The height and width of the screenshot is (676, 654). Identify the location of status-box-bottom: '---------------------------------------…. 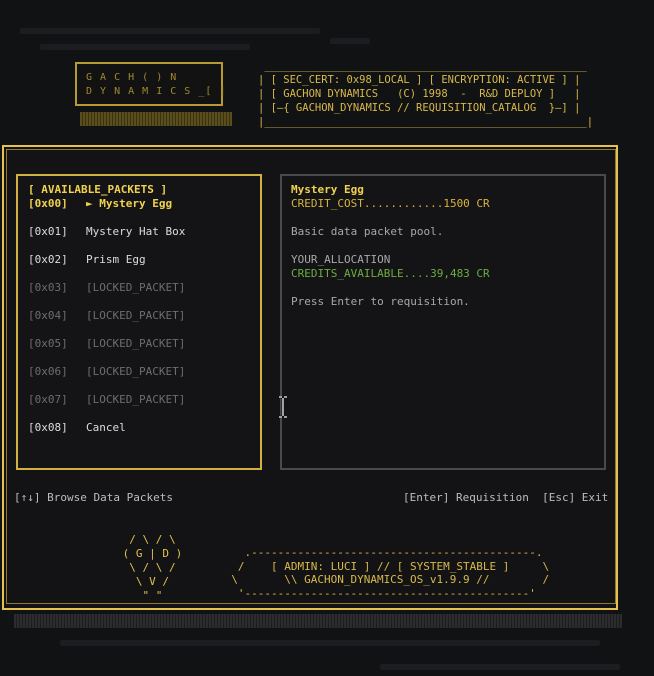
(377, 593).